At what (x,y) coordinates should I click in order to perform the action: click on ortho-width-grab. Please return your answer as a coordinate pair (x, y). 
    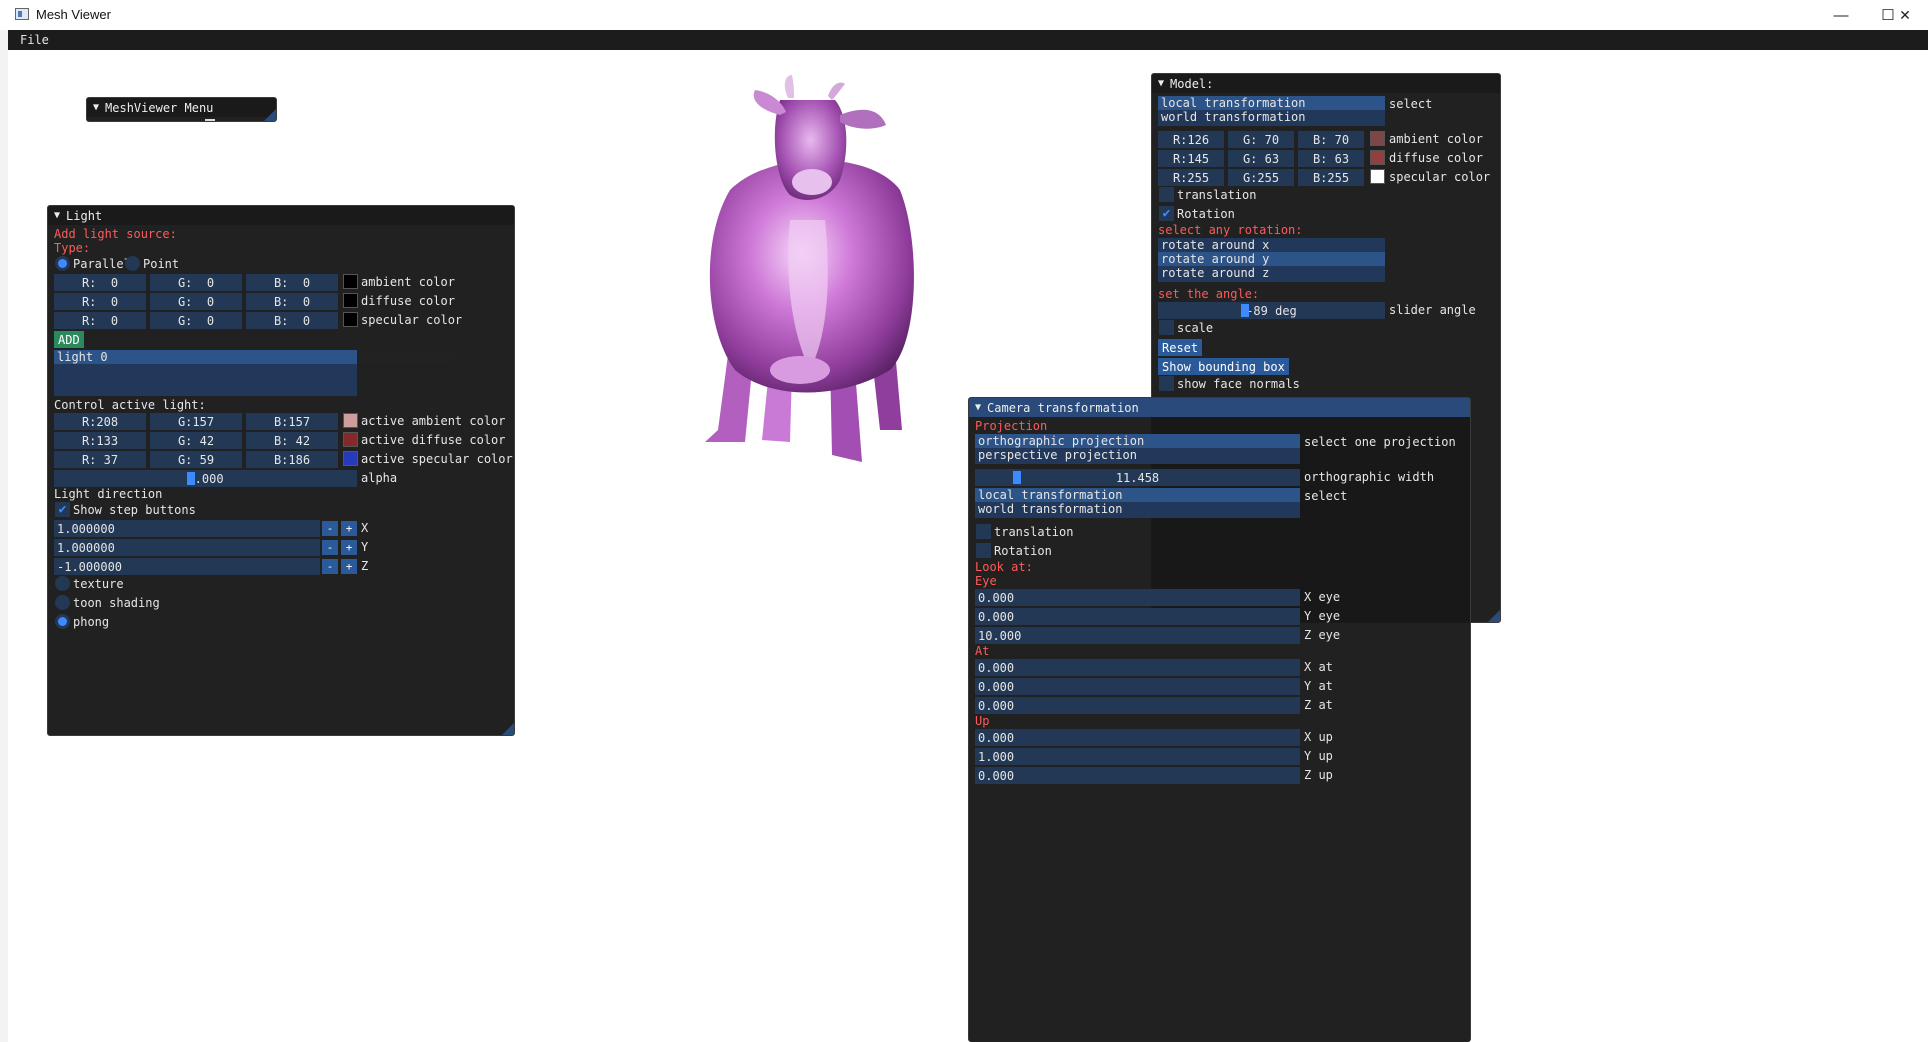
    Looking at the image, I should click on (1017, 477).